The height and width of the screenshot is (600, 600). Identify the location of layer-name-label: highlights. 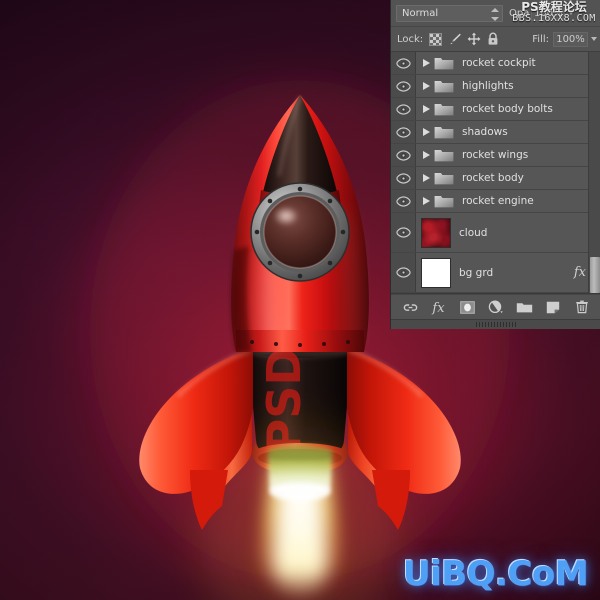
(488, 86).